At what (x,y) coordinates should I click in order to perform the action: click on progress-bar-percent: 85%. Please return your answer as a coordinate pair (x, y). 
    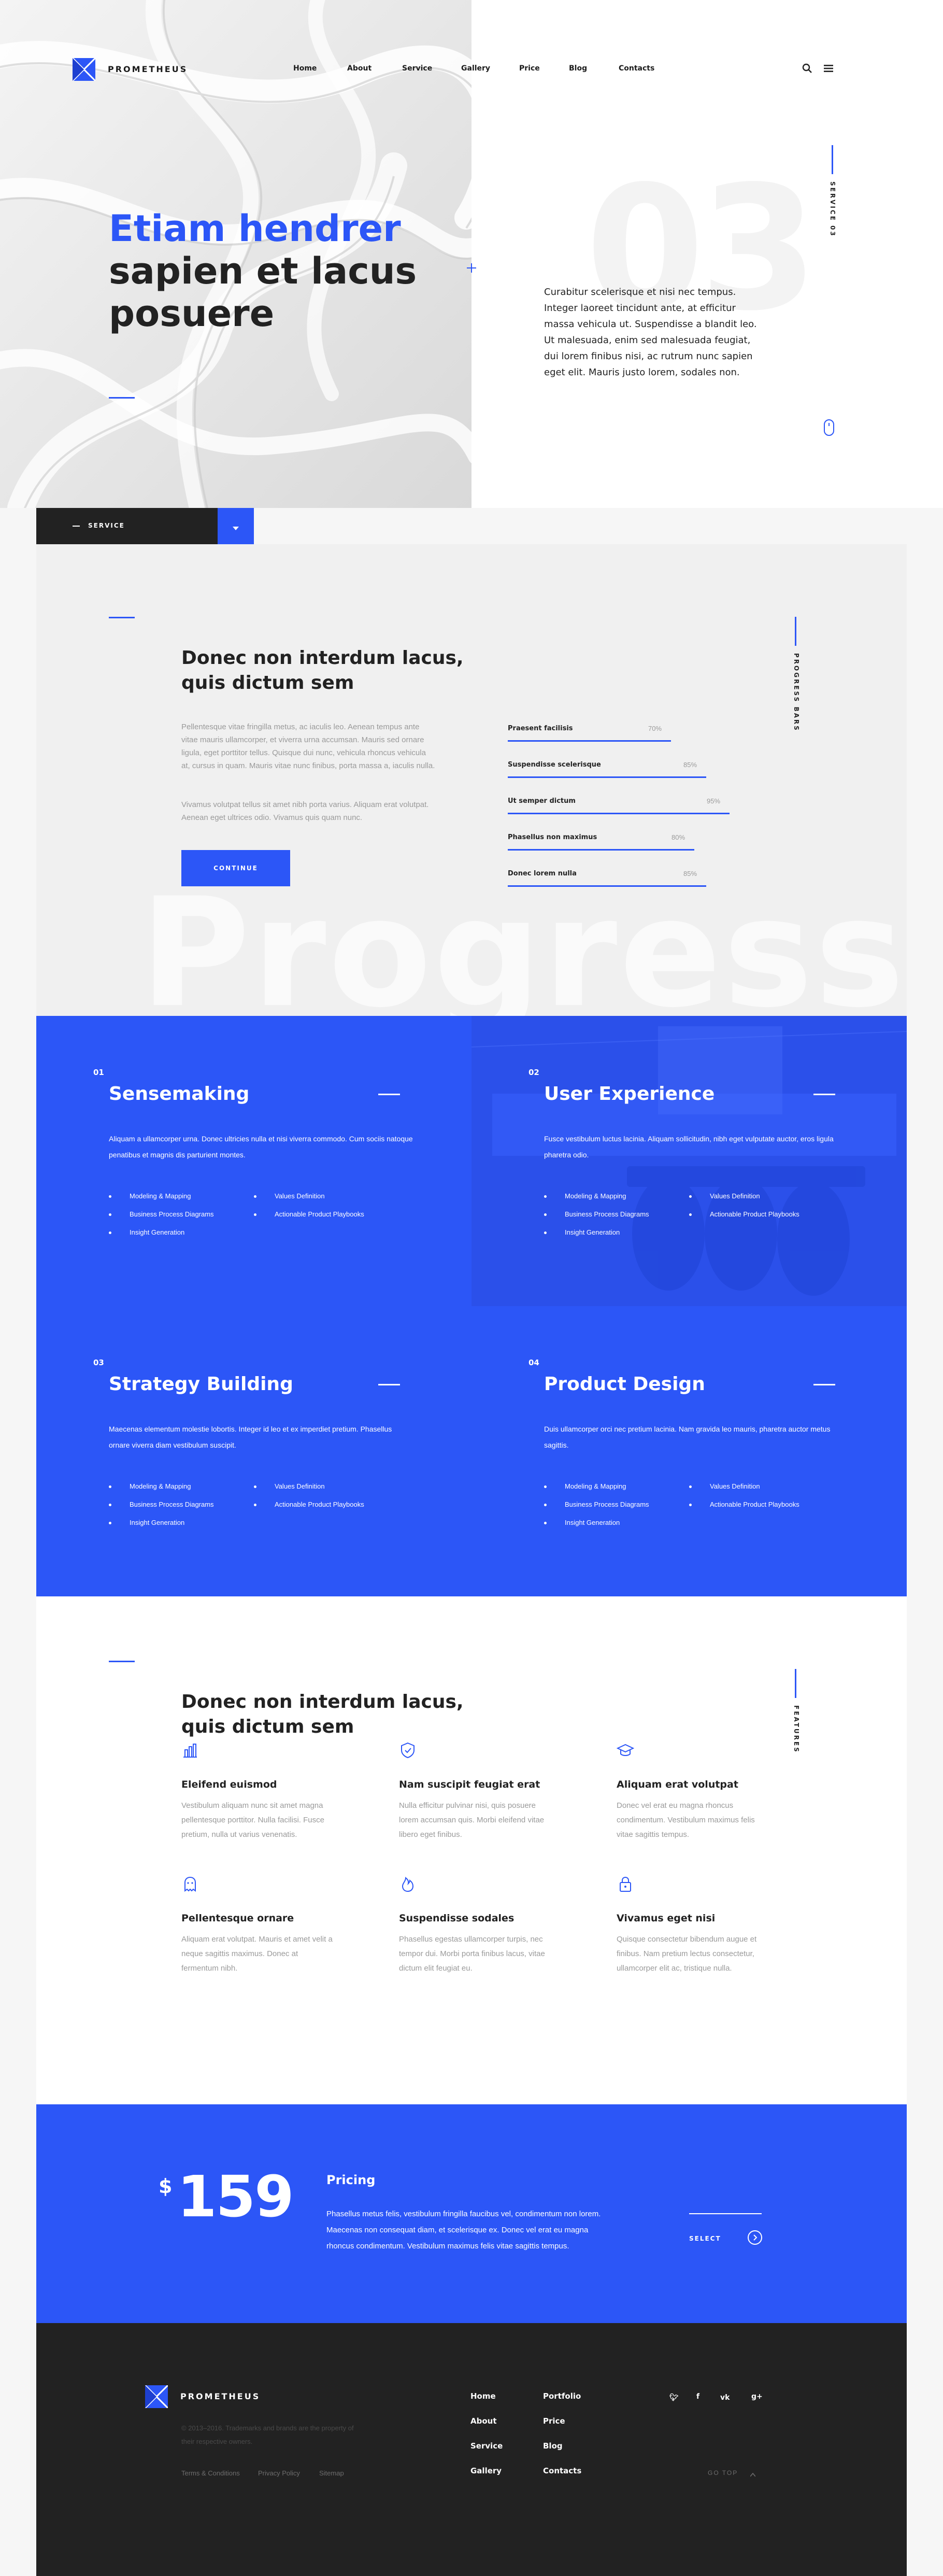
    Looking at the image, I should click on (690, 765).